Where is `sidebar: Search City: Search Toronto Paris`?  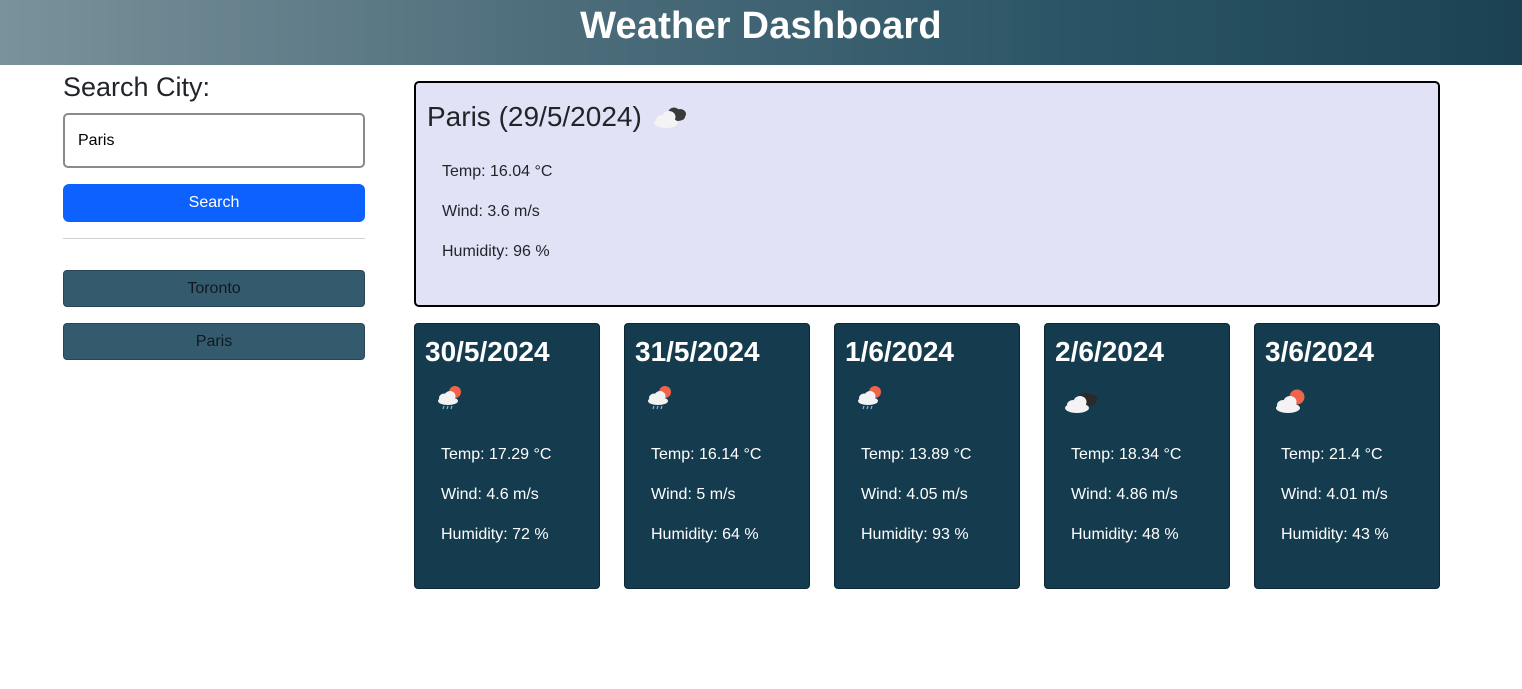 sidebar: Search City: Search Toronto Paris is located at coordinates (214, 223).